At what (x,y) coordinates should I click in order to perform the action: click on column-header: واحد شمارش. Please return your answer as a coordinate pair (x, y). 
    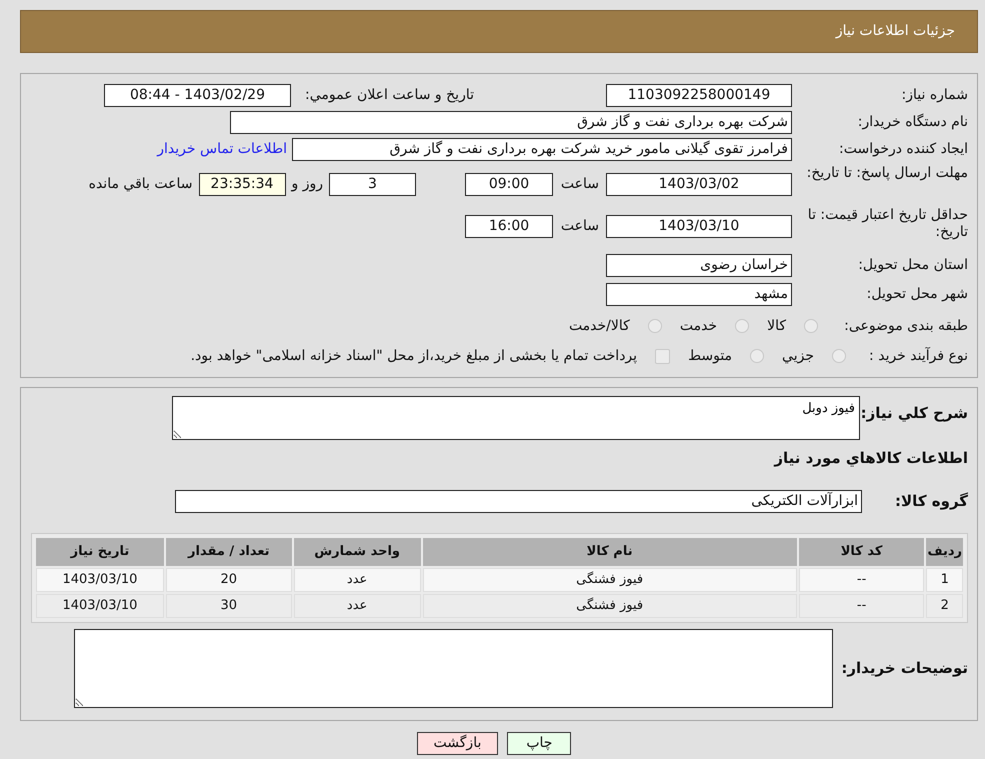
    Looking at the image, I should click on (357, 552).